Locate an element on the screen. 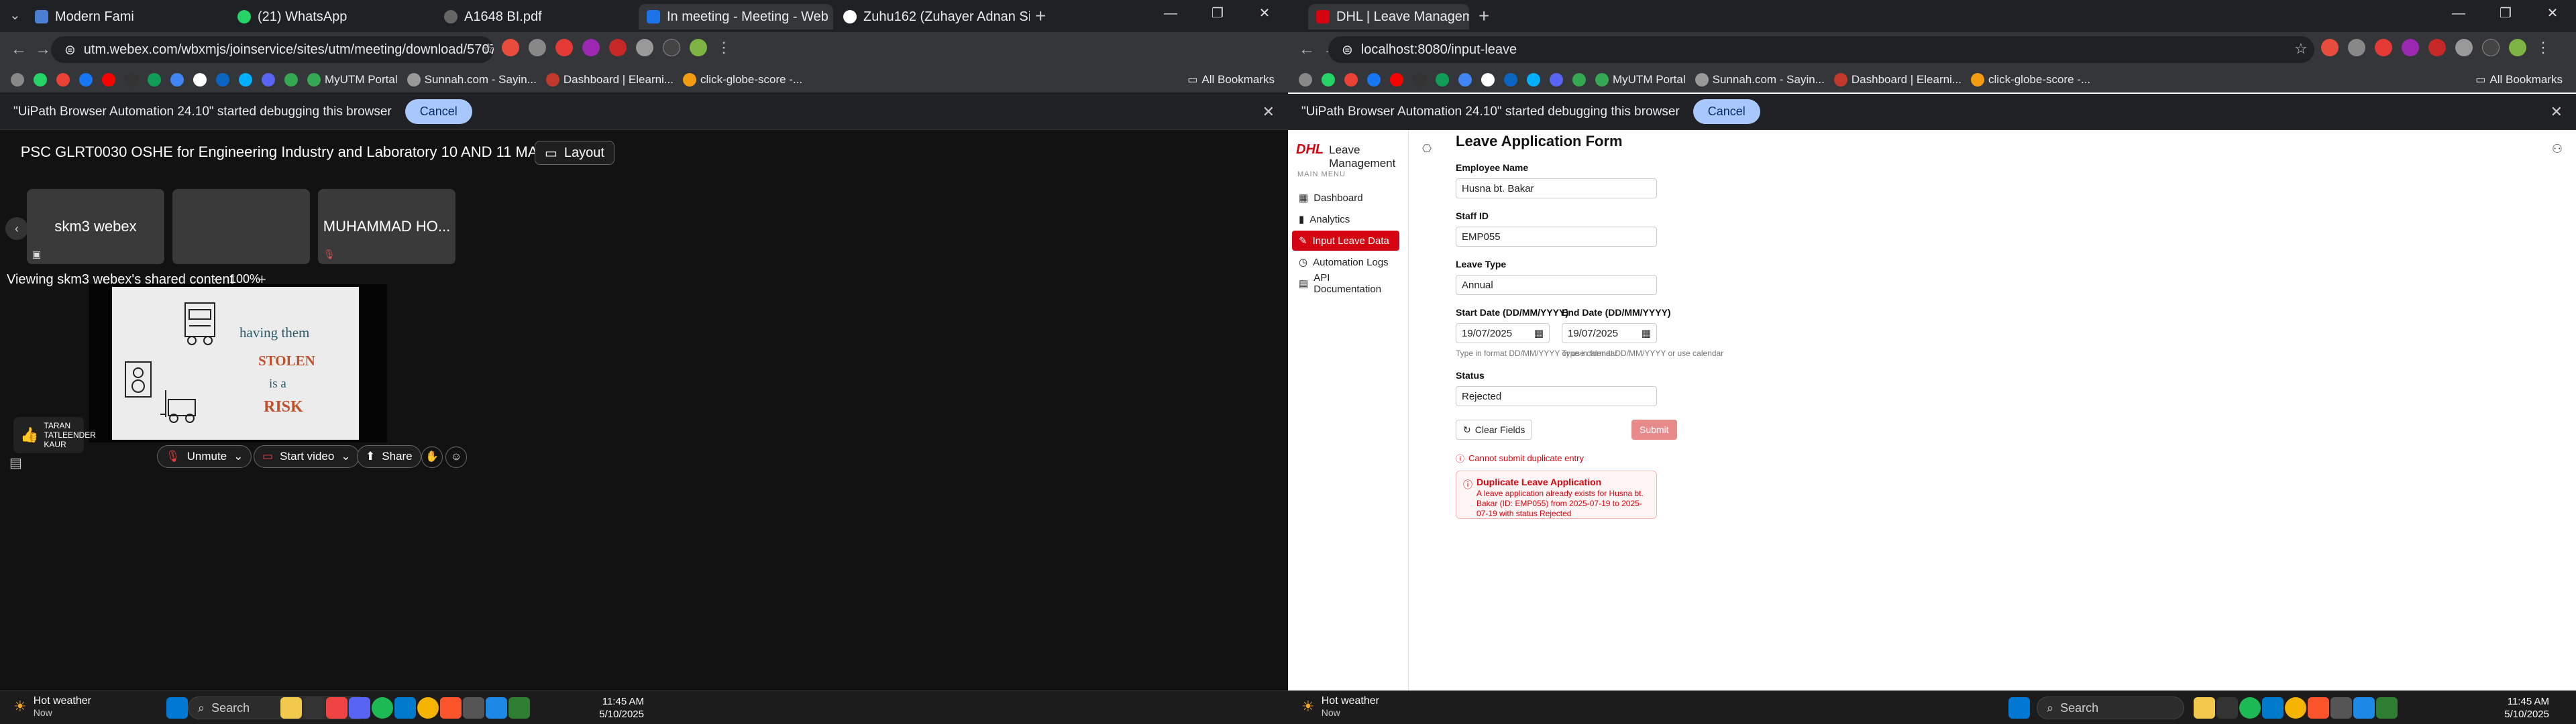 The image size is (2576, 724). participant-tile: MUHAMMAD HO... 🎙 is located at coordinates (386, 227).